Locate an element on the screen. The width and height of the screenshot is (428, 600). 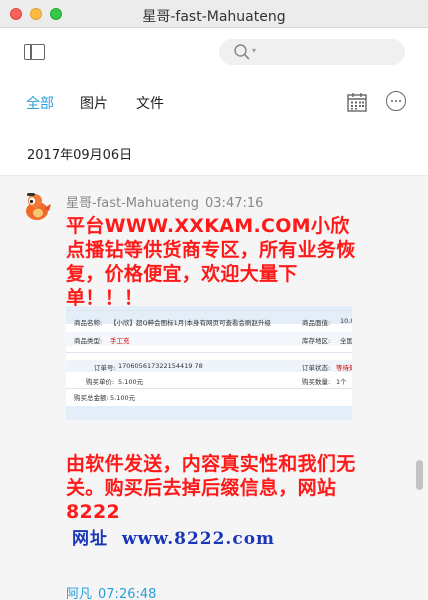
product-price-value: 10.00 is located at coordinates (346, 321).